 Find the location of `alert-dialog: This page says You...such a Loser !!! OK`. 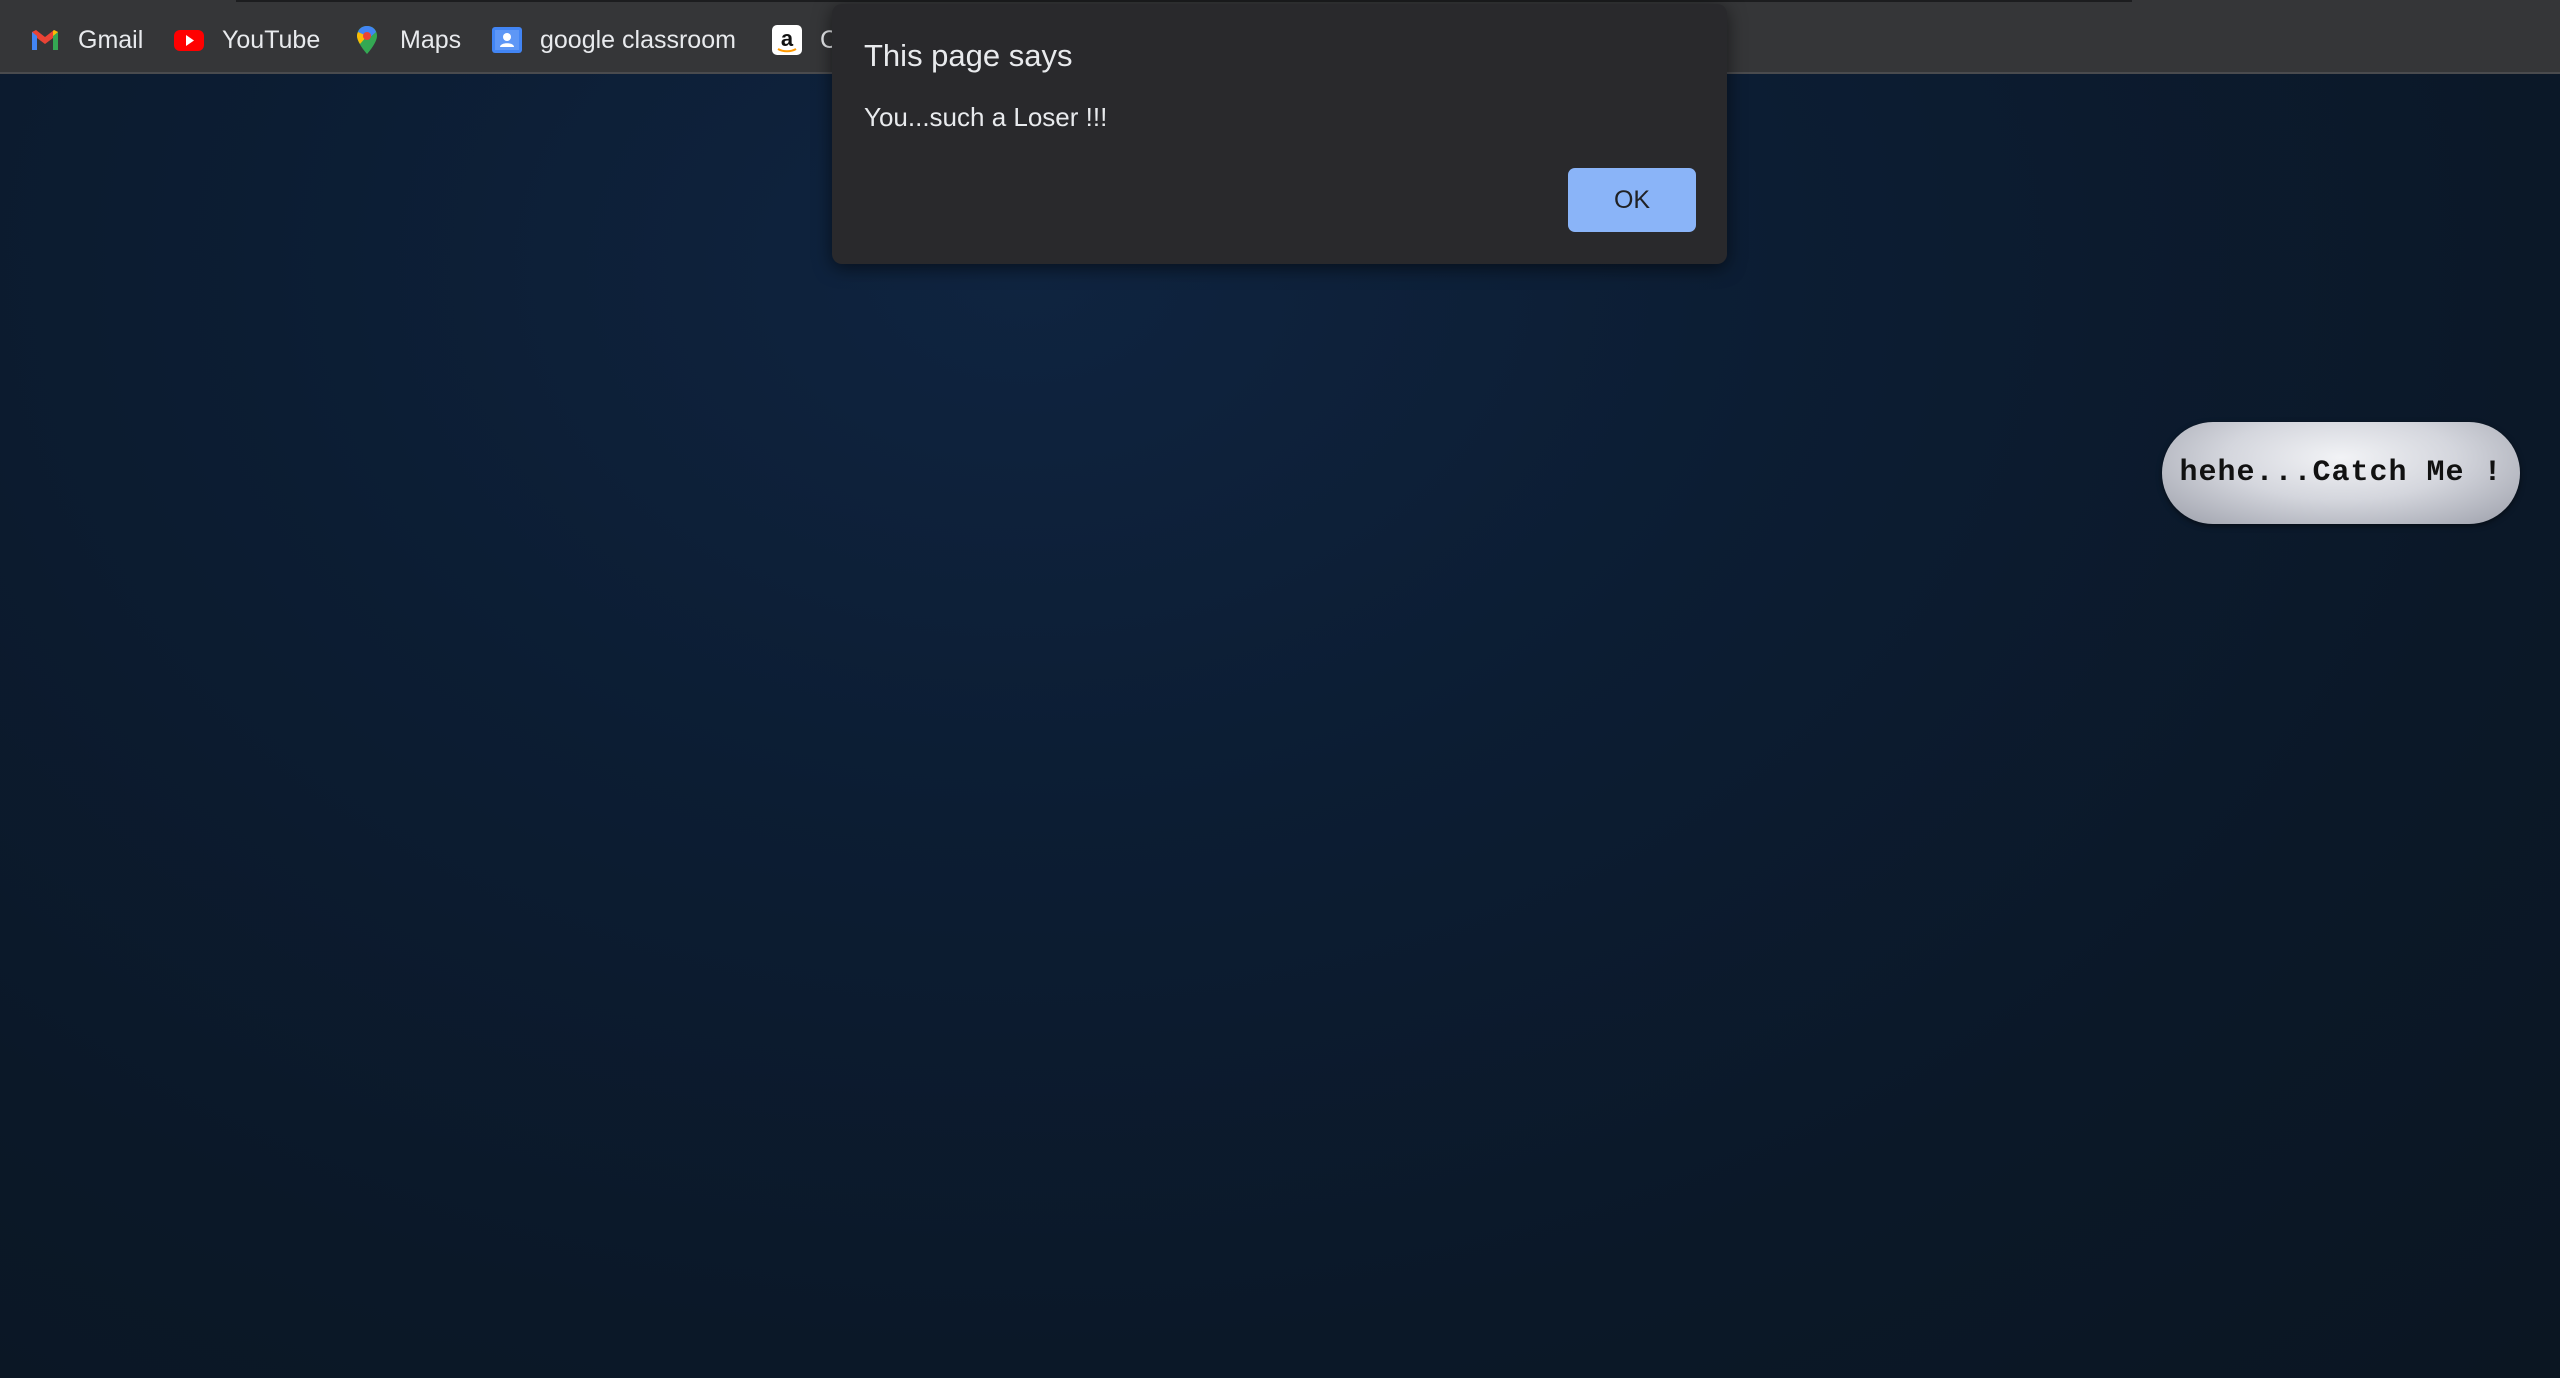

alert-dialog: This page says You...such a Loser !!! OK is located at coordinates (1279, 134).